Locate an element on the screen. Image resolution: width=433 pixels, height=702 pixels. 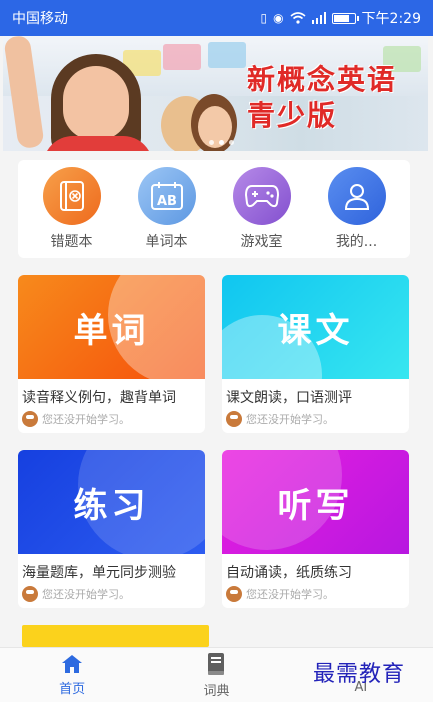
status-bar: 中国移动 ▯ ◉ 下午2:29 is located at coordinates (216, 18).